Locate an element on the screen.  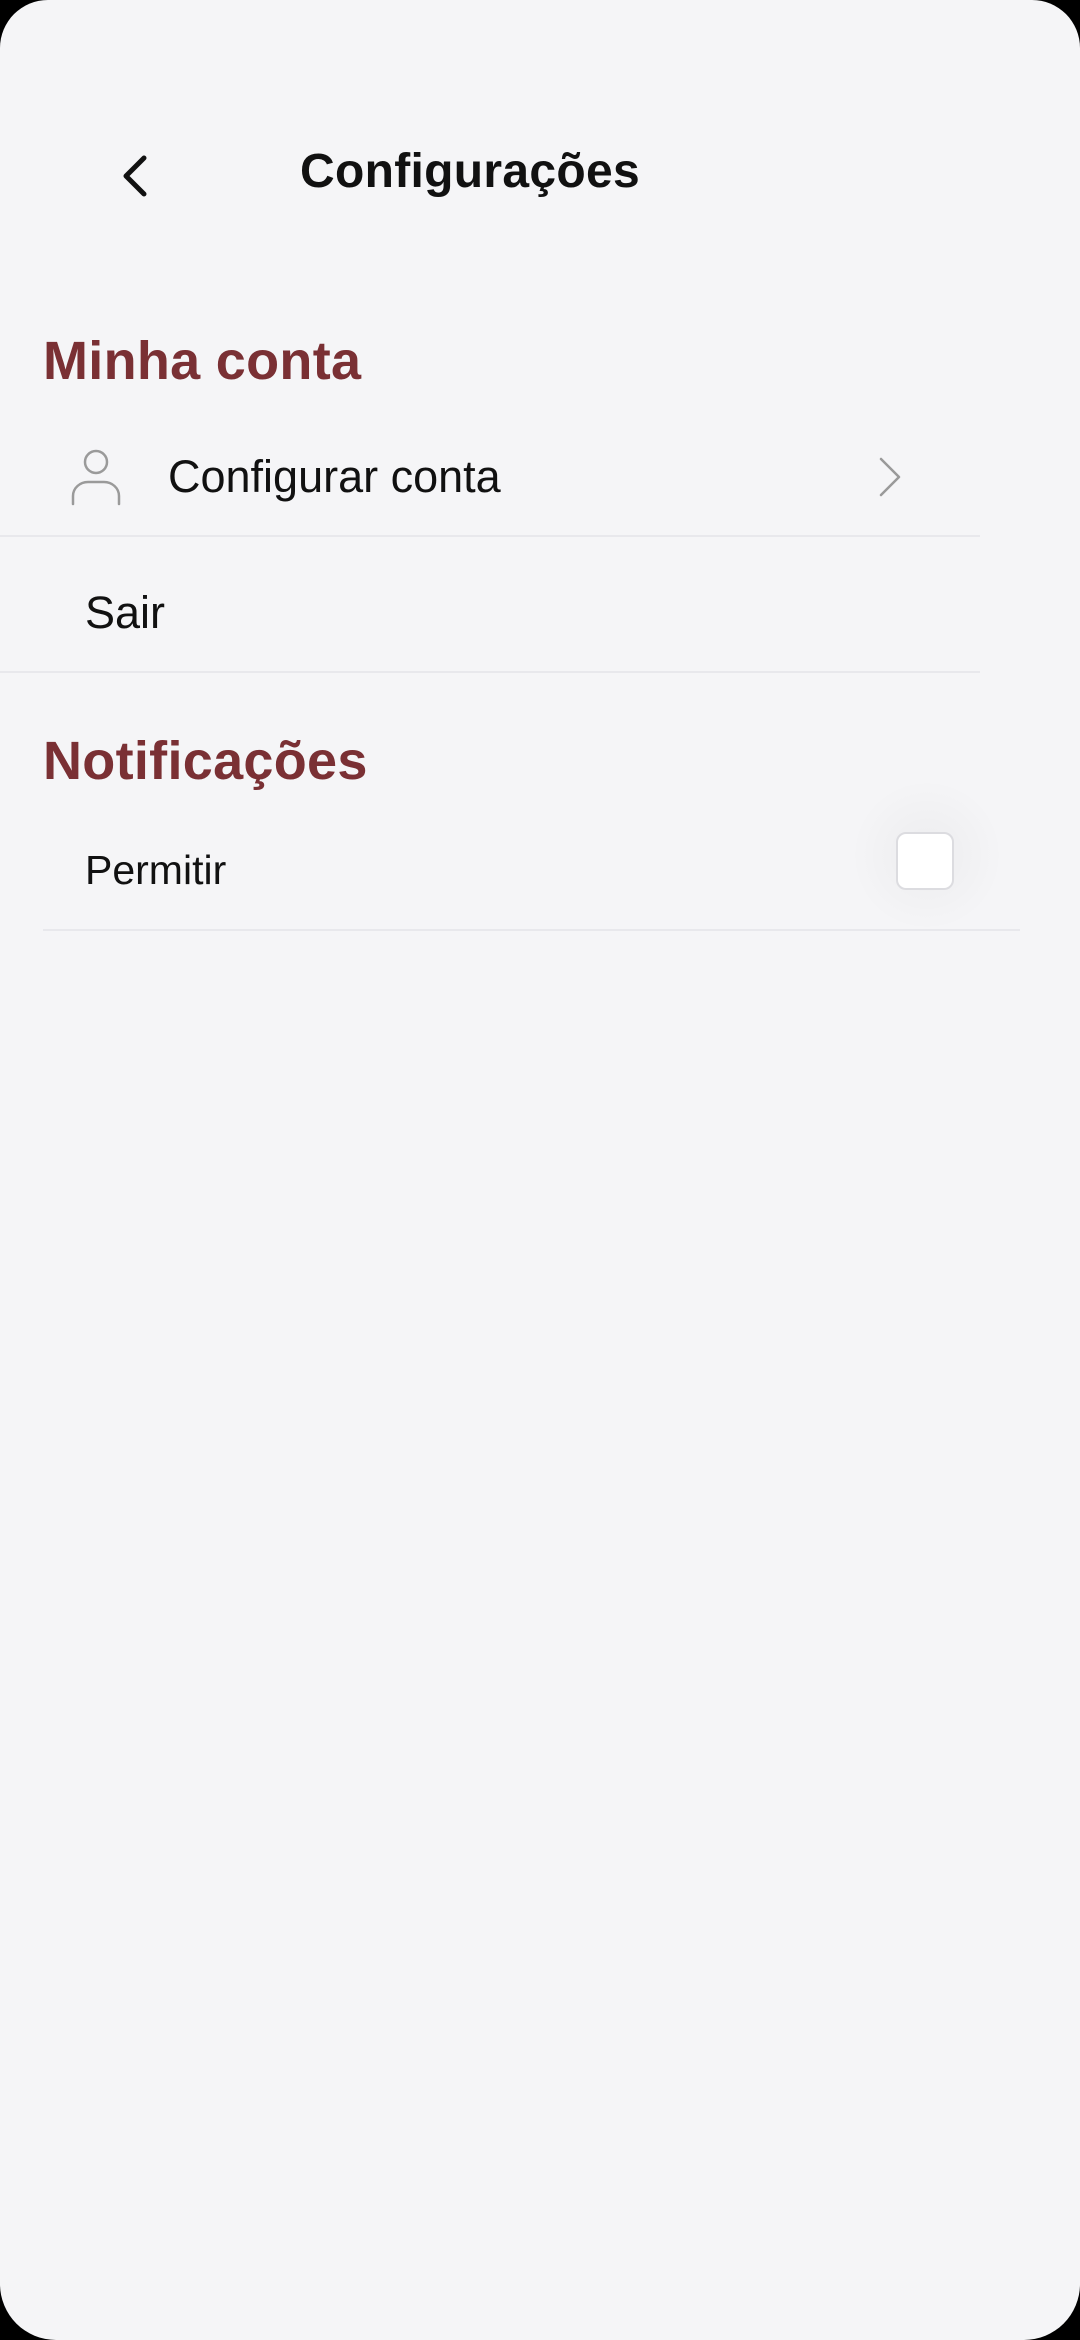
chevron-left-icon is located at coordinates (135, 176).